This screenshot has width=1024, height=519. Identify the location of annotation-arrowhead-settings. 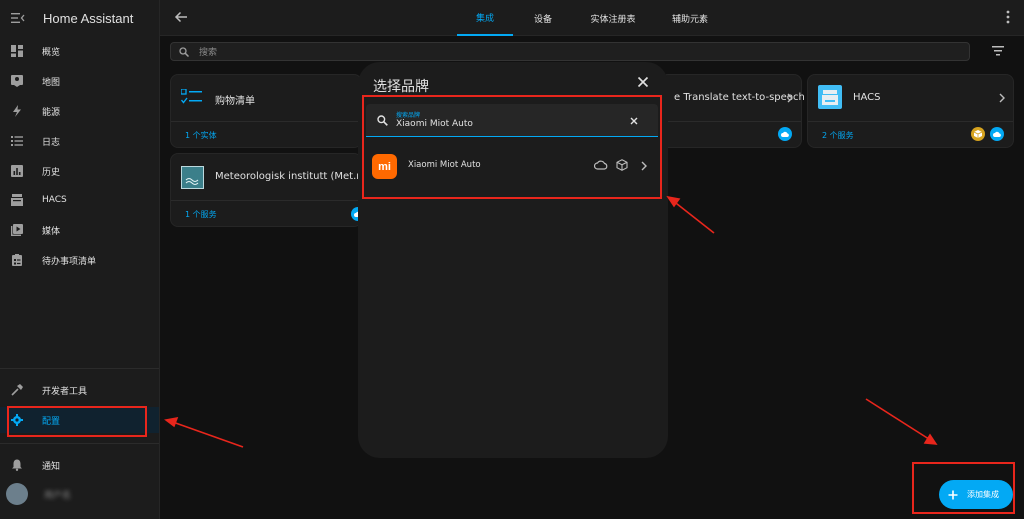
(171, 422).